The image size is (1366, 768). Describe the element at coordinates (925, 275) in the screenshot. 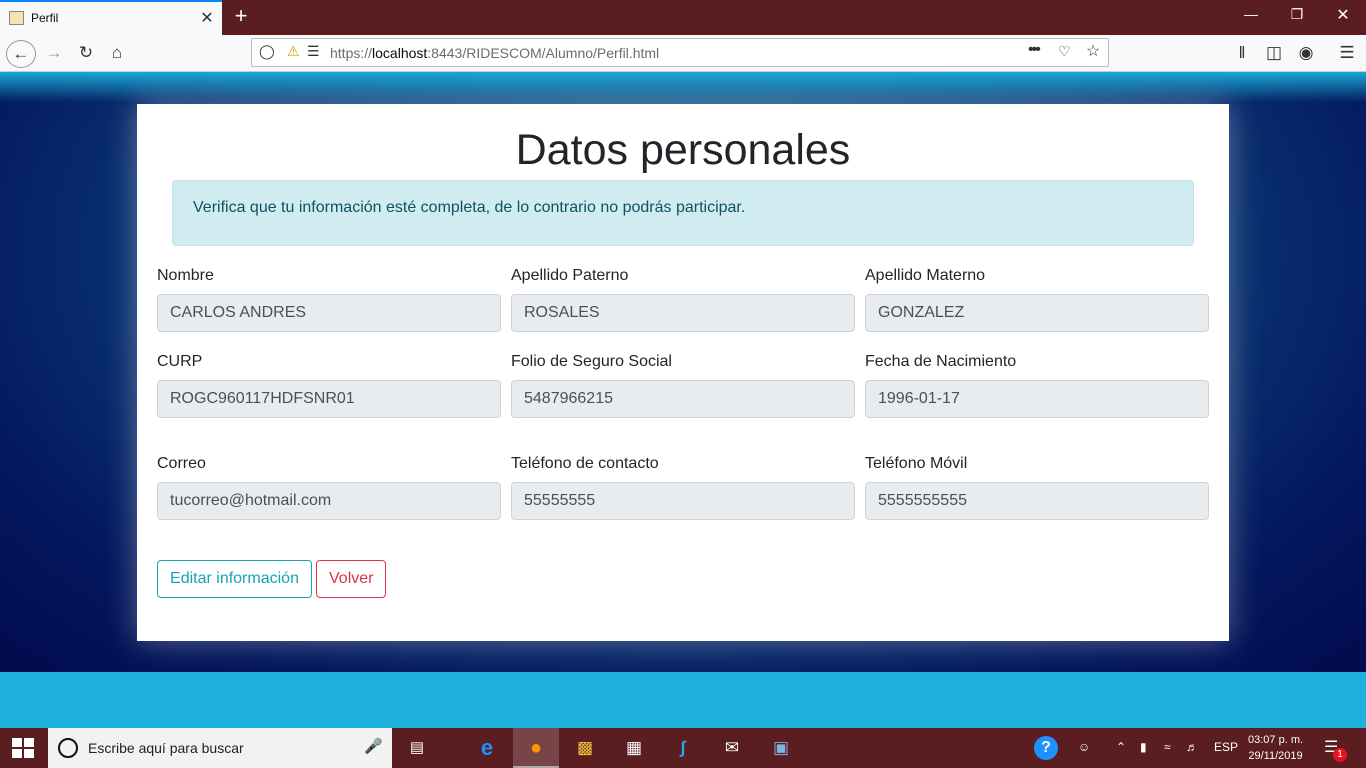

I see `field-label-apellido-materno: Apellido Materno` at that location.